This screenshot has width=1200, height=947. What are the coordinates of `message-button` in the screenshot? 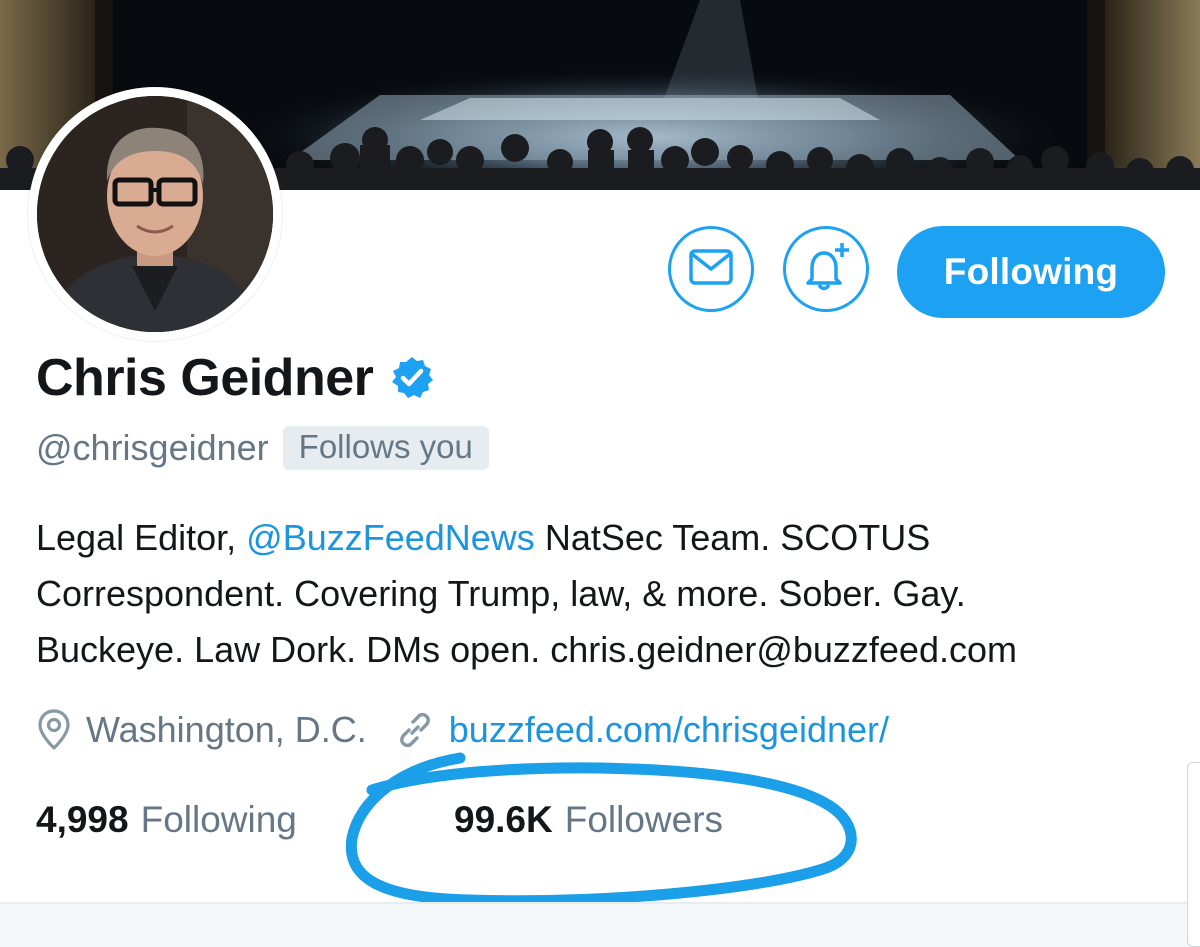 It's located at (711, 269).